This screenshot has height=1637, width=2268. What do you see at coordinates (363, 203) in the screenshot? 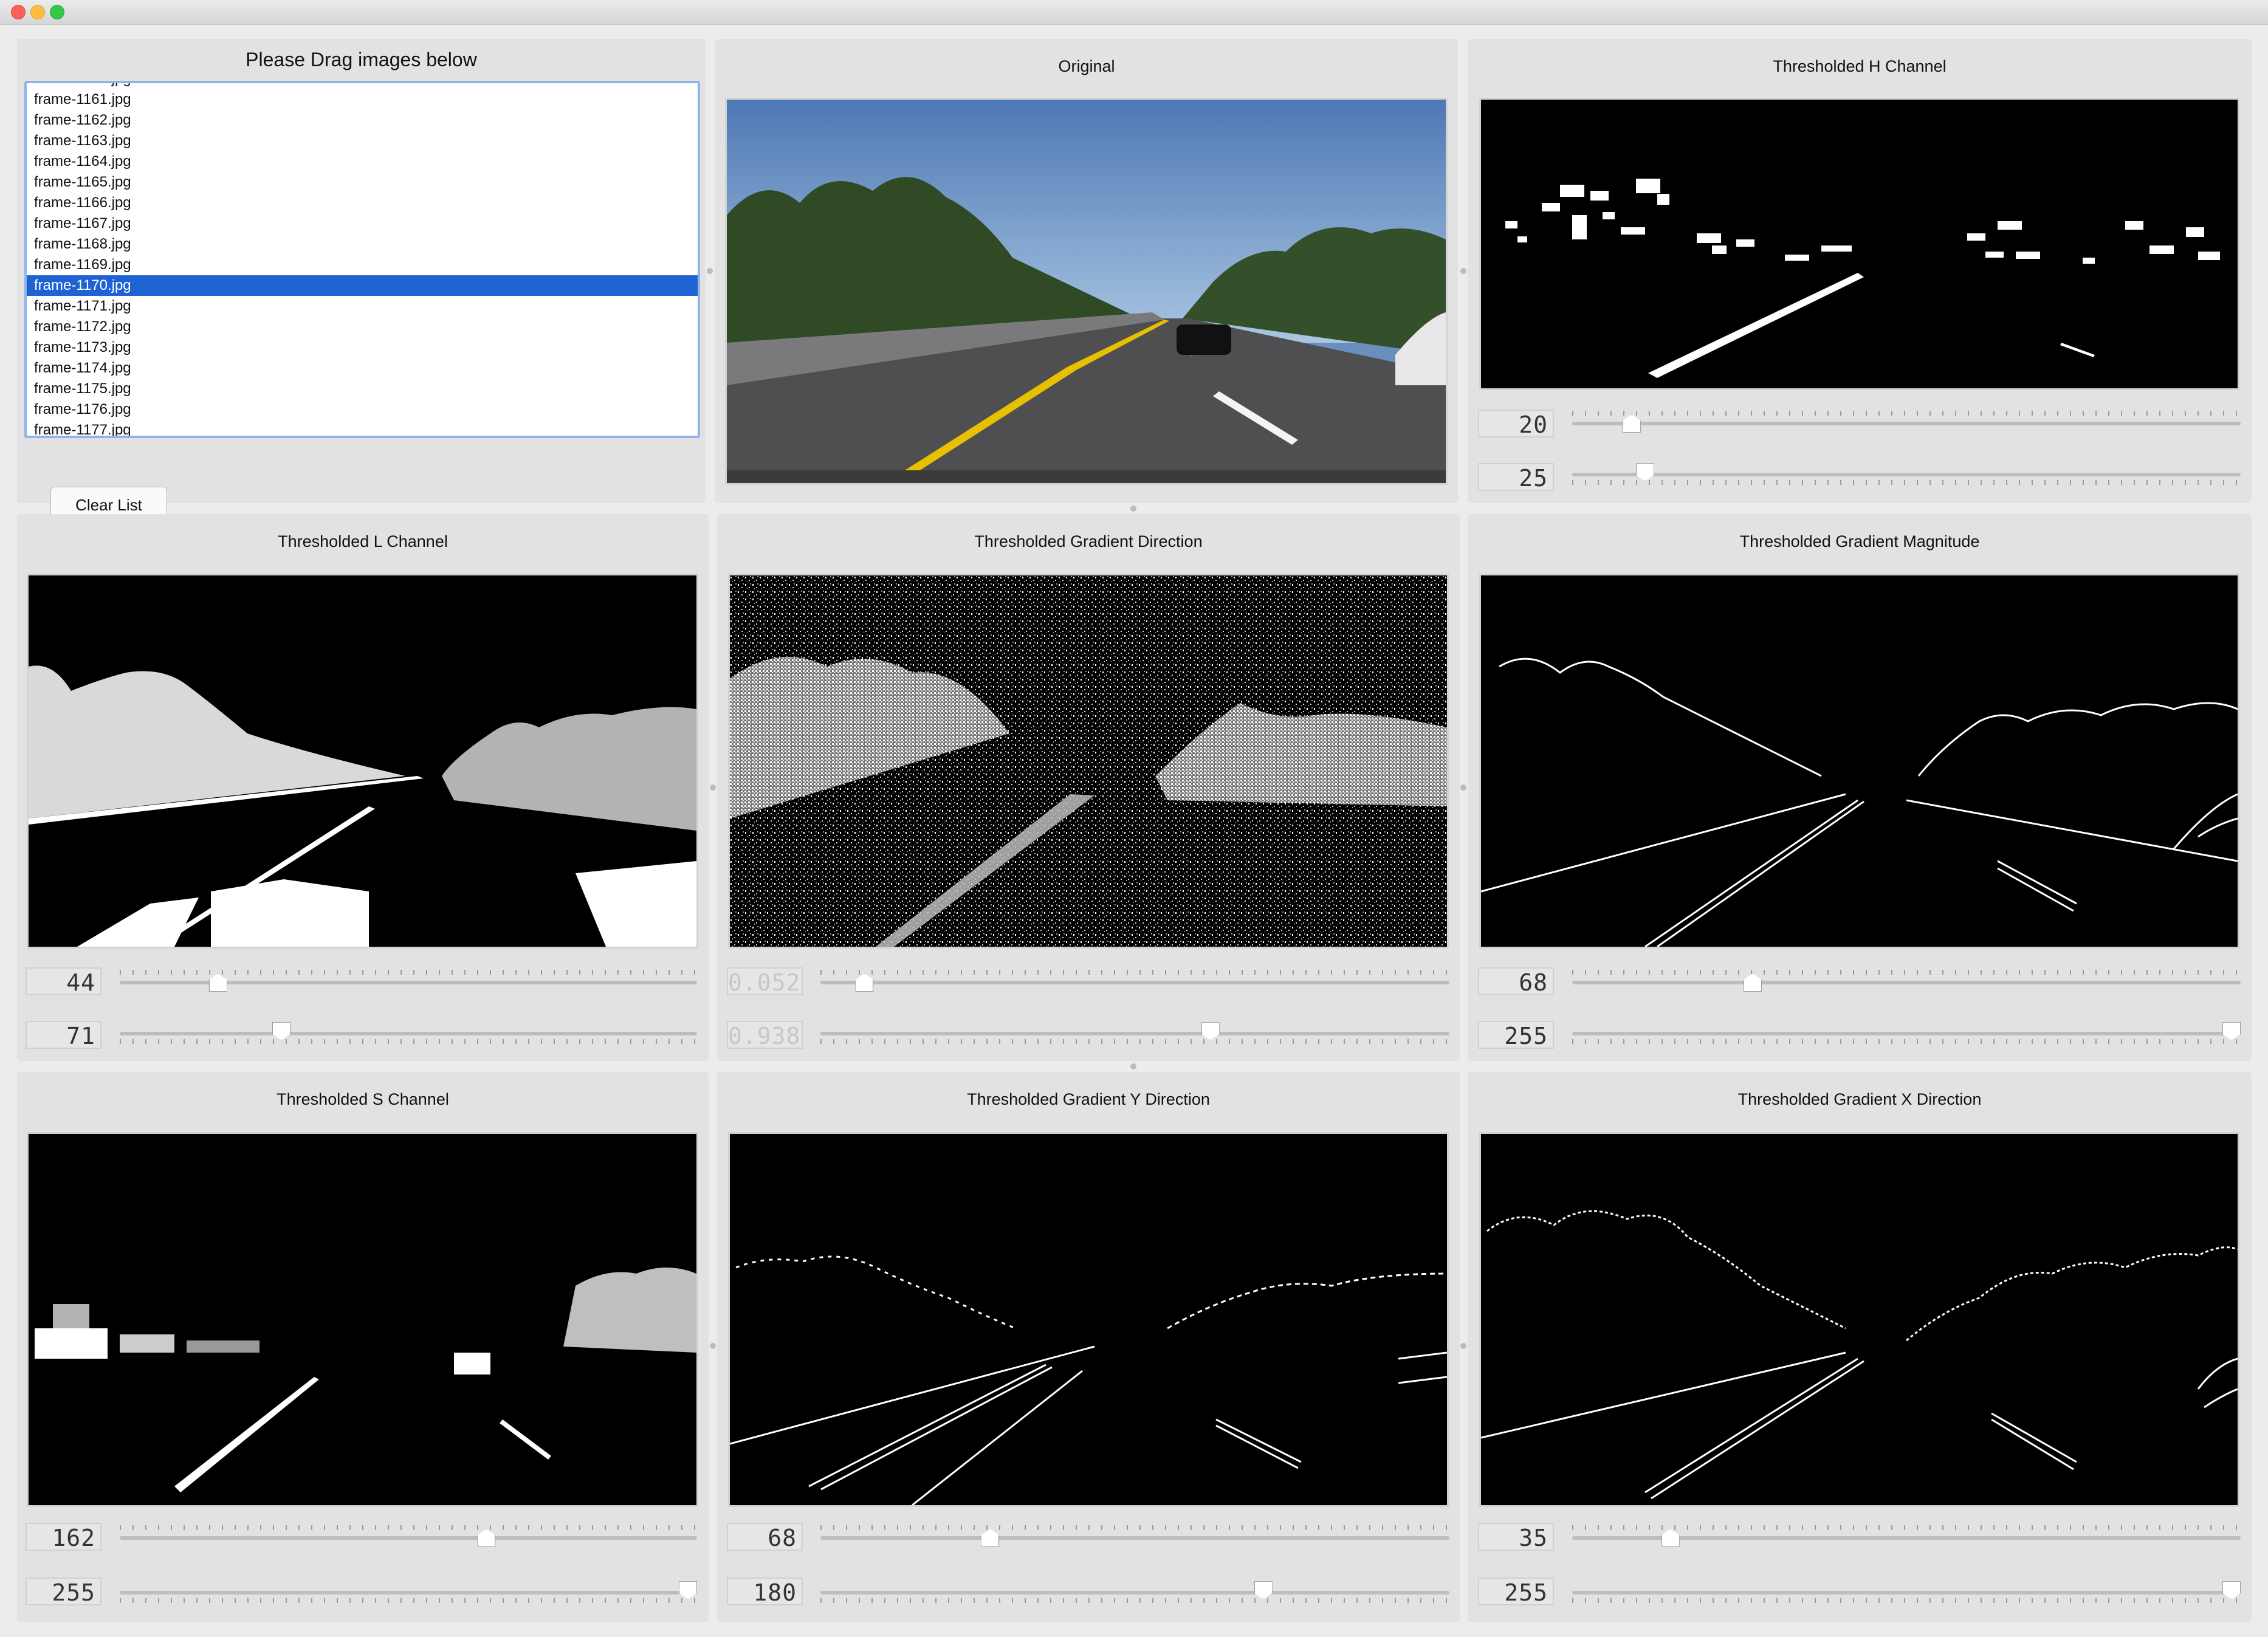
I see `file-list-item: frame-1166.jpg` at bounding box center [363, 203].